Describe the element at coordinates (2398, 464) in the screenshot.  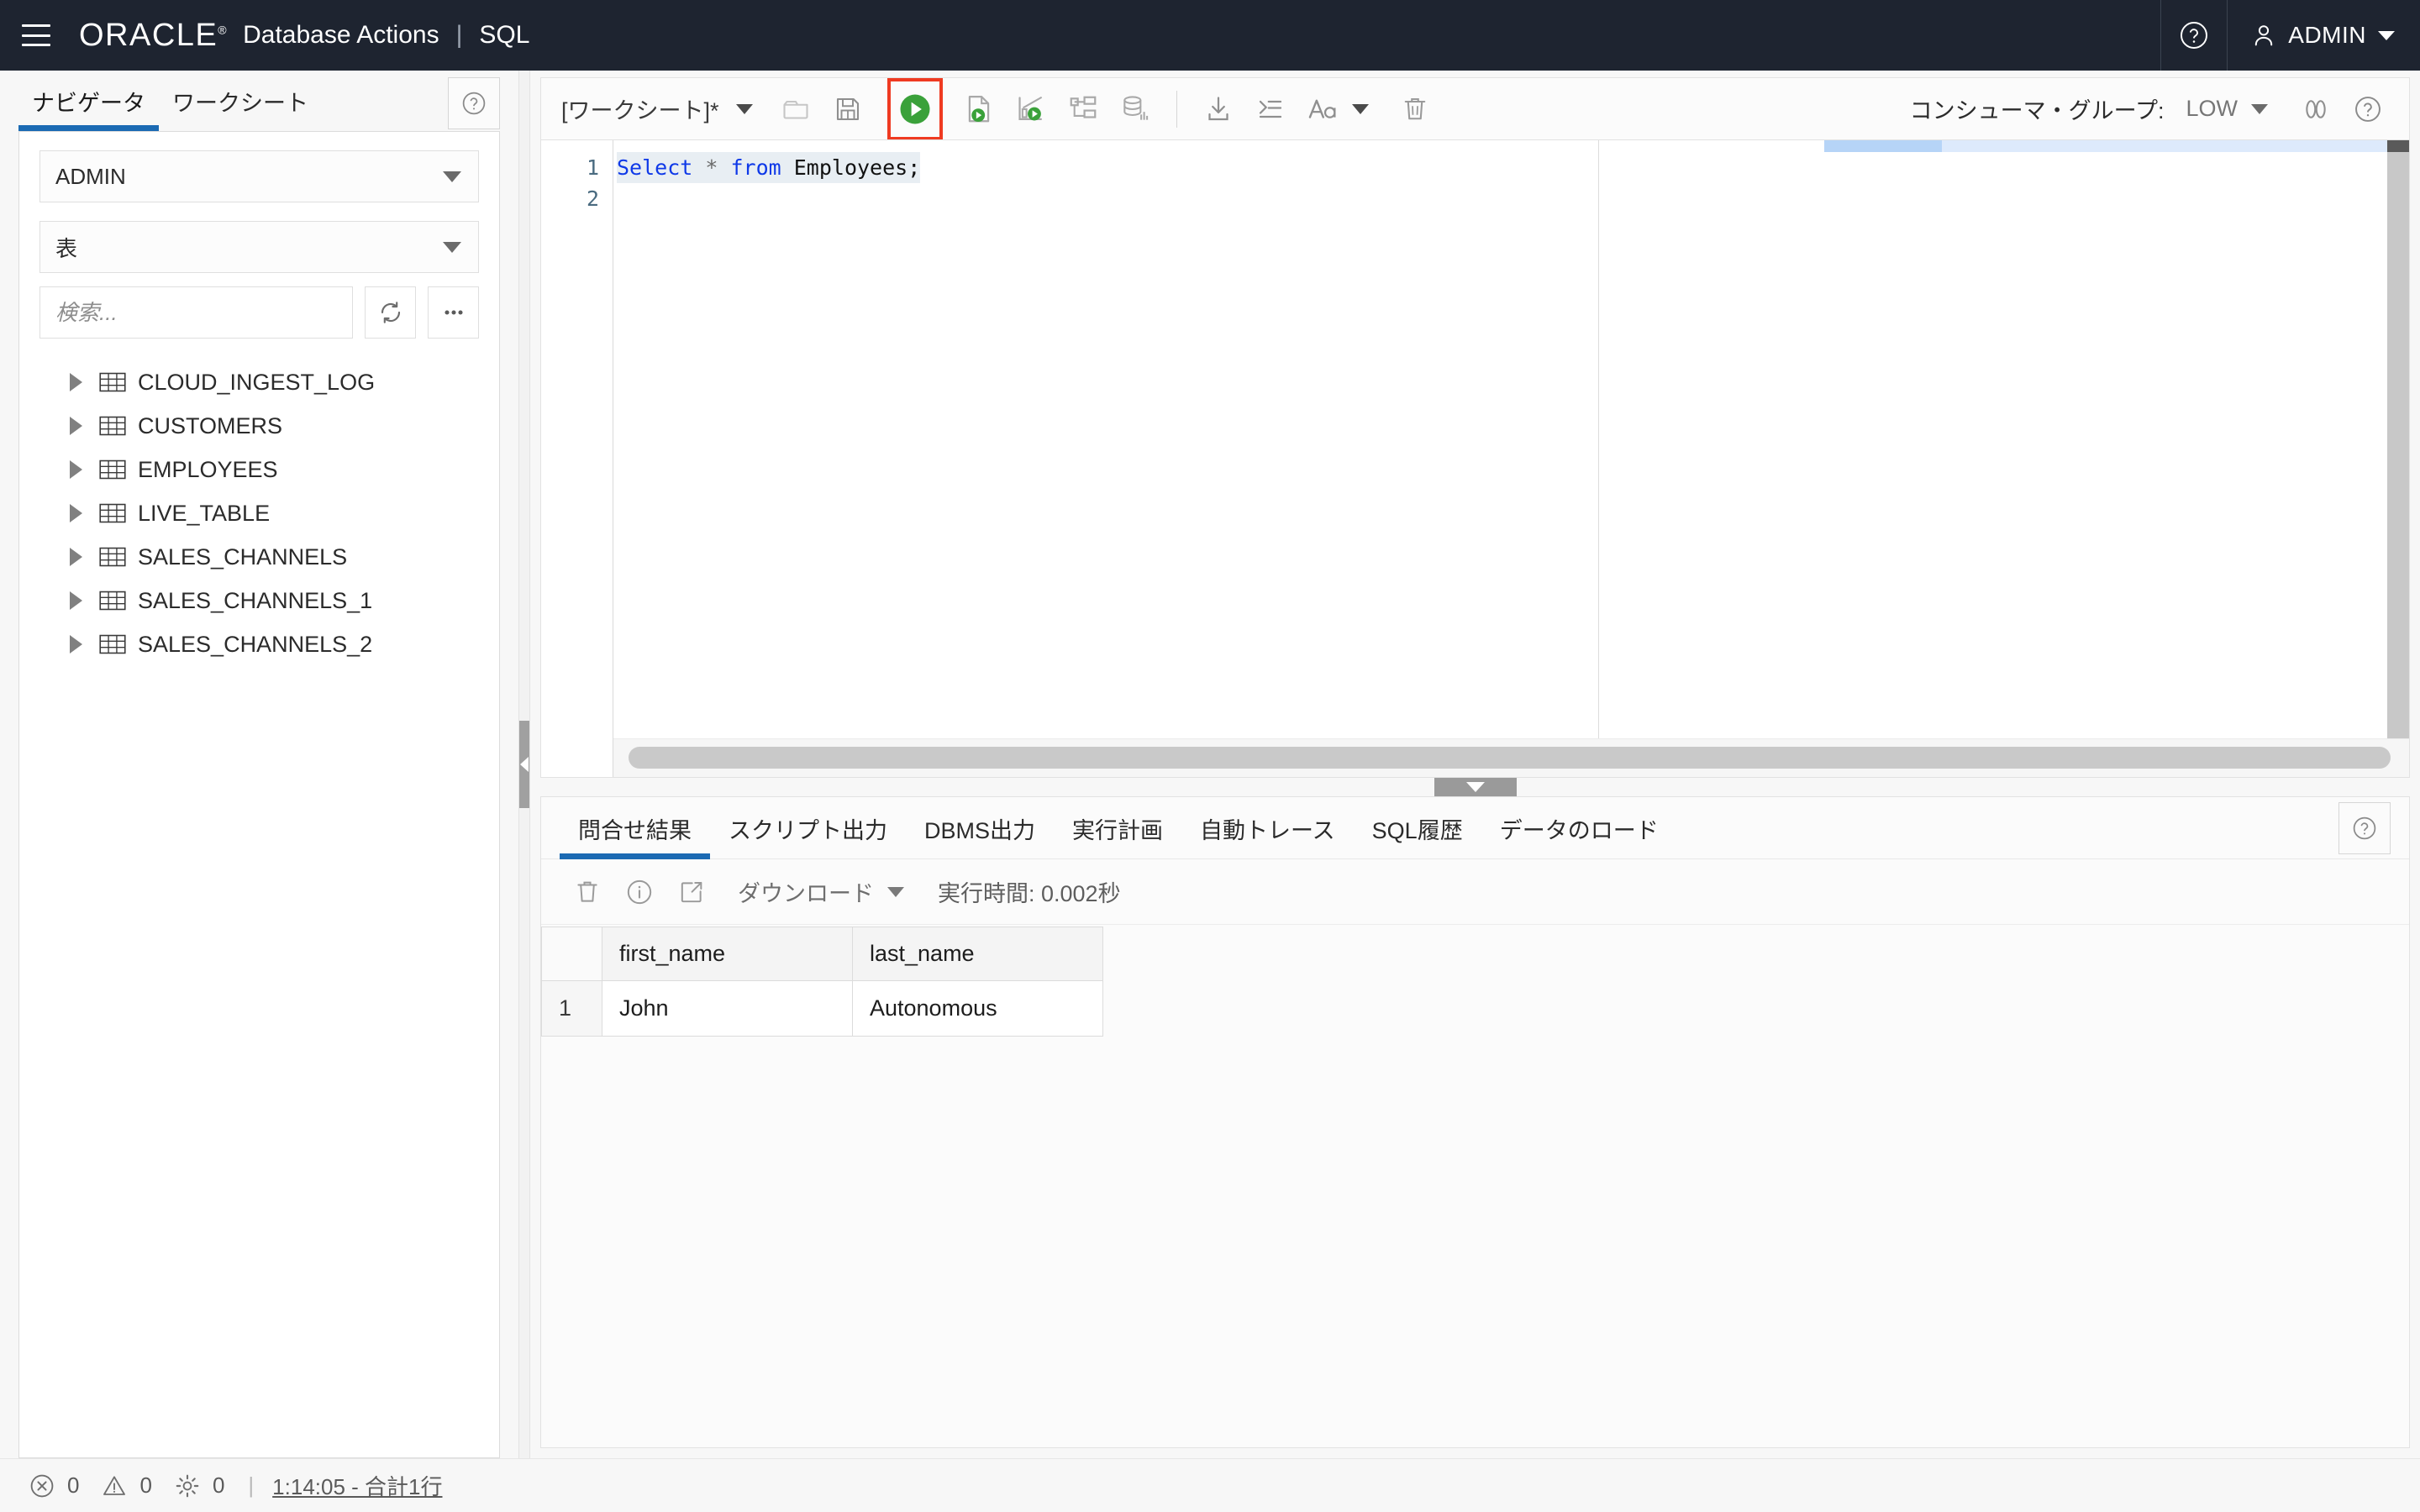
I see `editor-scroll-track` at that location.